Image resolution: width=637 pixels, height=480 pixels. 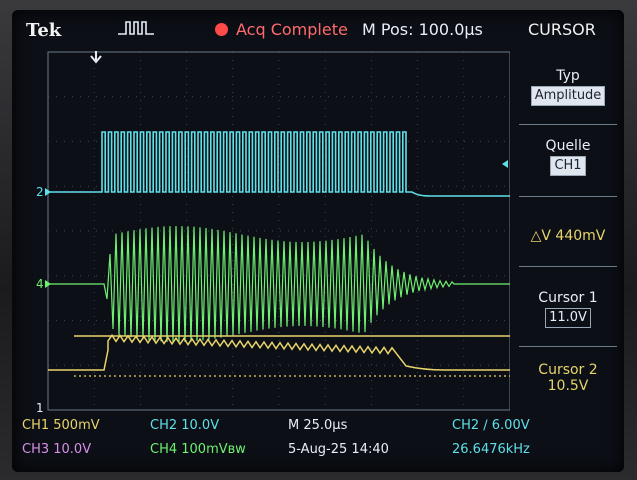 I want to click on delta-v-readout: △V 440mV, so click(x=568, y=236).